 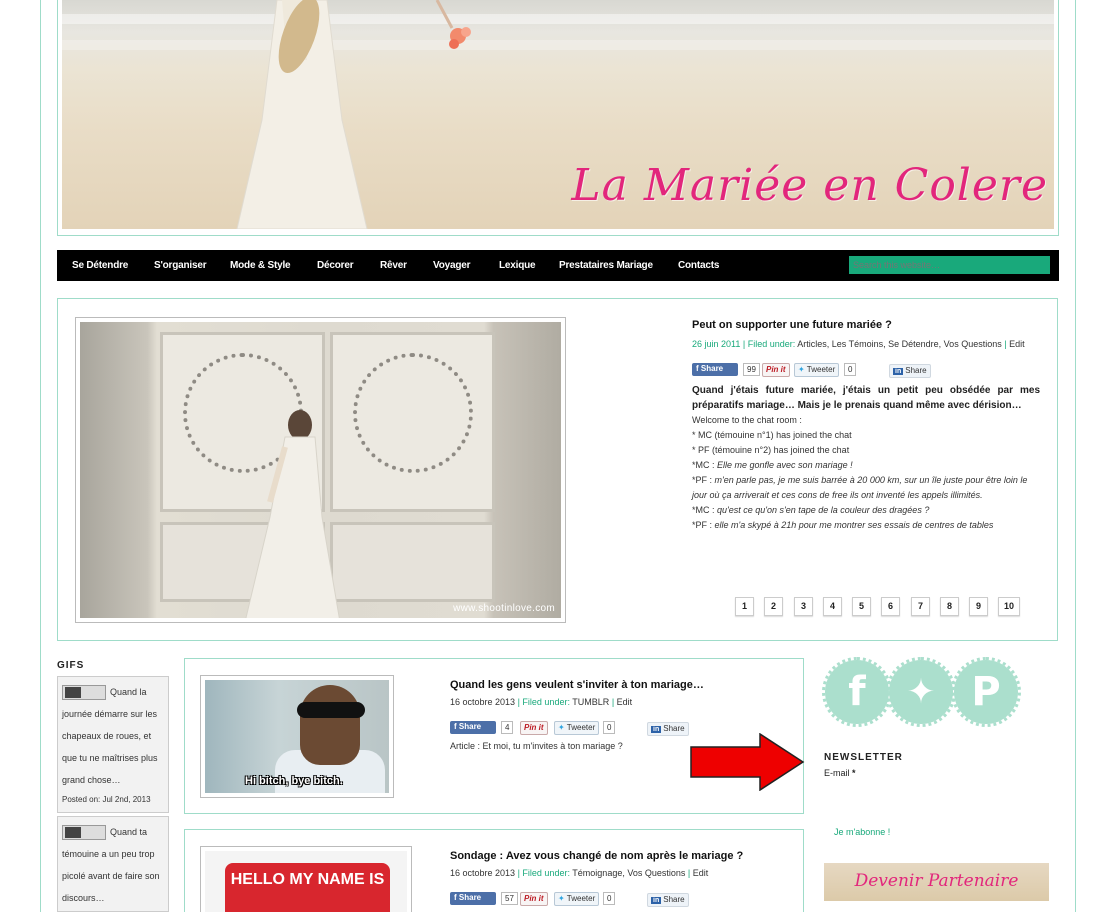 What do you see at coordinates (863, 757) in the screenshot?
I see `newsletter-heading: NEWSLETTER` at bounding box center [863, 757].